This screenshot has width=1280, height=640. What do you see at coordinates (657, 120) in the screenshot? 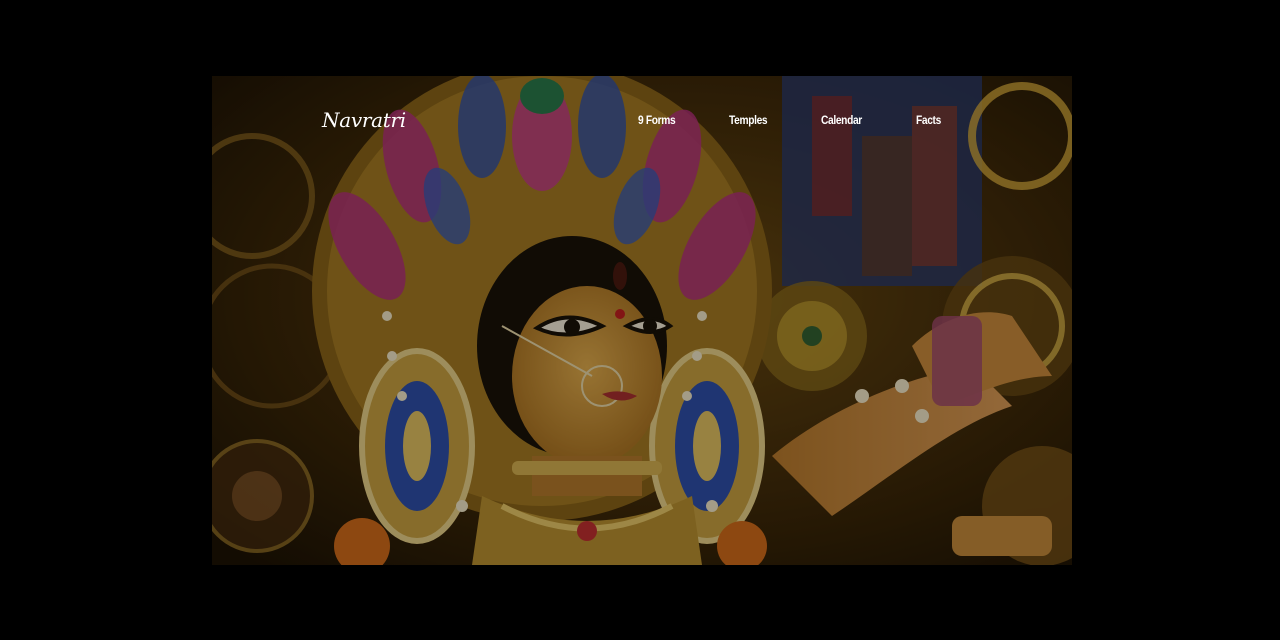
I see `nav-link-9-forms: 9 Forms` at bounding box center [657, 120].